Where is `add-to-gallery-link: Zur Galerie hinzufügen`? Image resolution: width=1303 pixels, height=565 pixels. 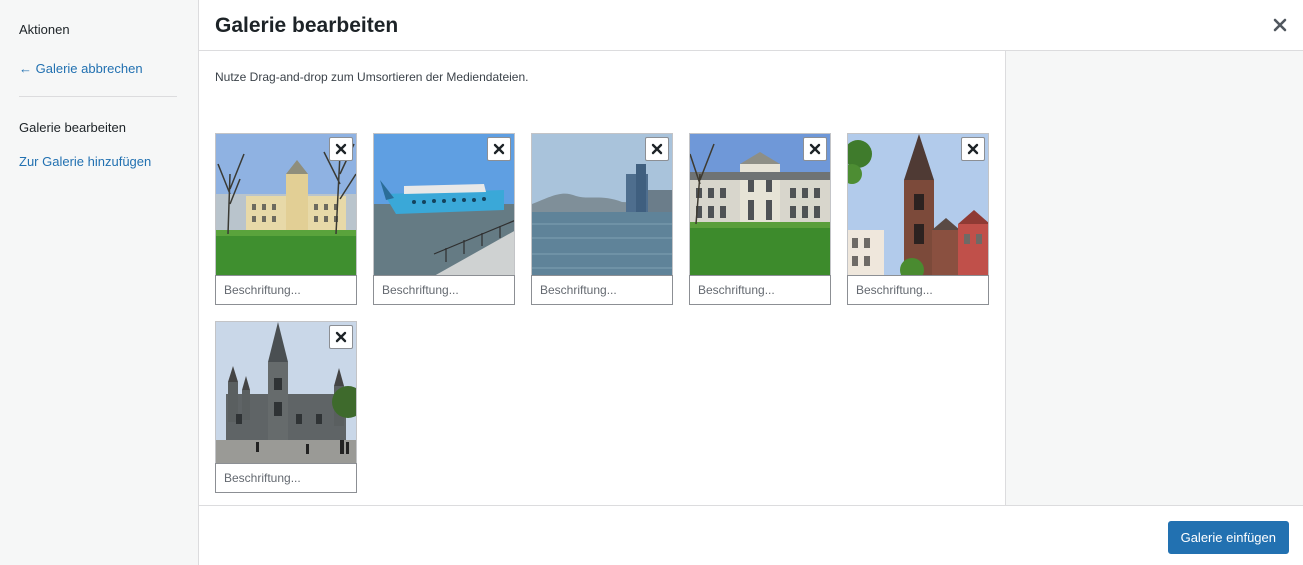
add-to-gallery-link: Zur Galerie hinzufügen is located at coordinates (85, 161).